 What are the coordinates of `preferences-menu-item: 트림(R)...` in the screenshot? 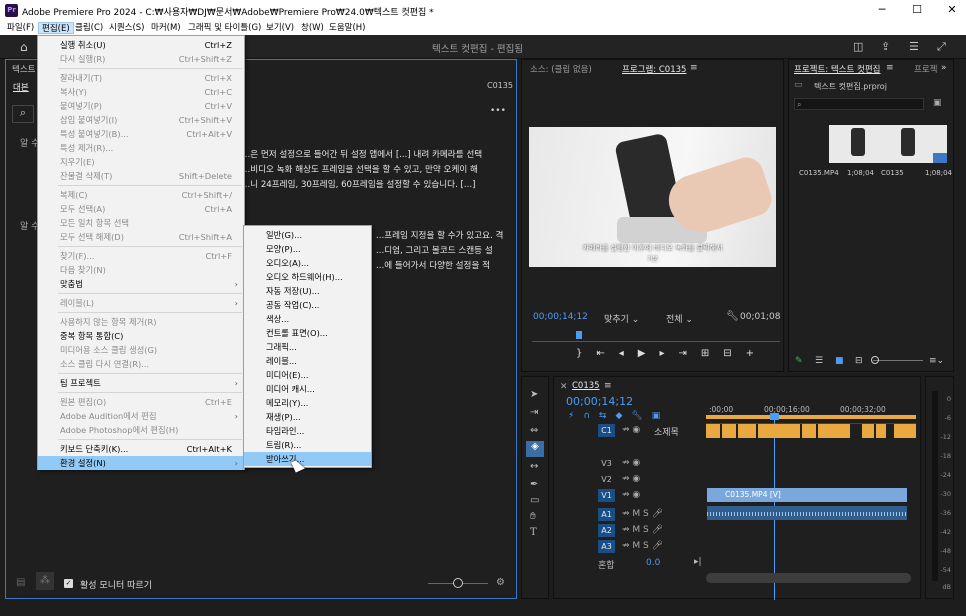 It's located at (307, 445).